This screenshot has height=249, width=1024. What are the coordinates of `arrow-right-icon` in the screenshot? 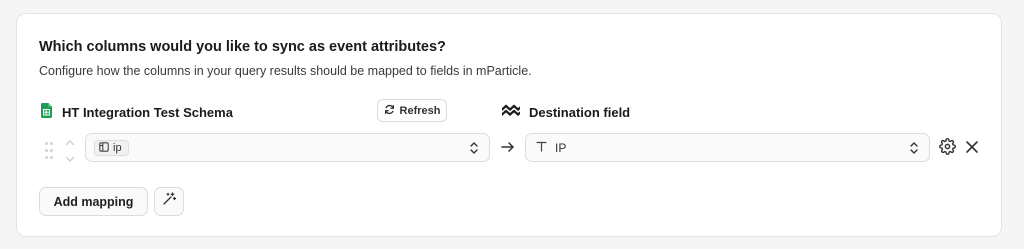 It's located at (508, 147).